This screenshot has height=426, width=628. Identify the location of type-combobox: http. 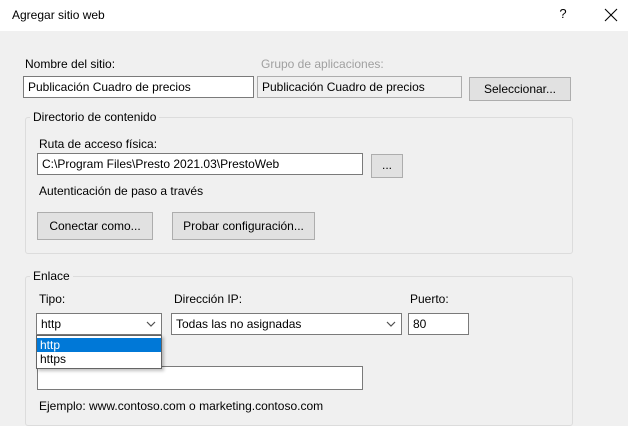
(99, 324).